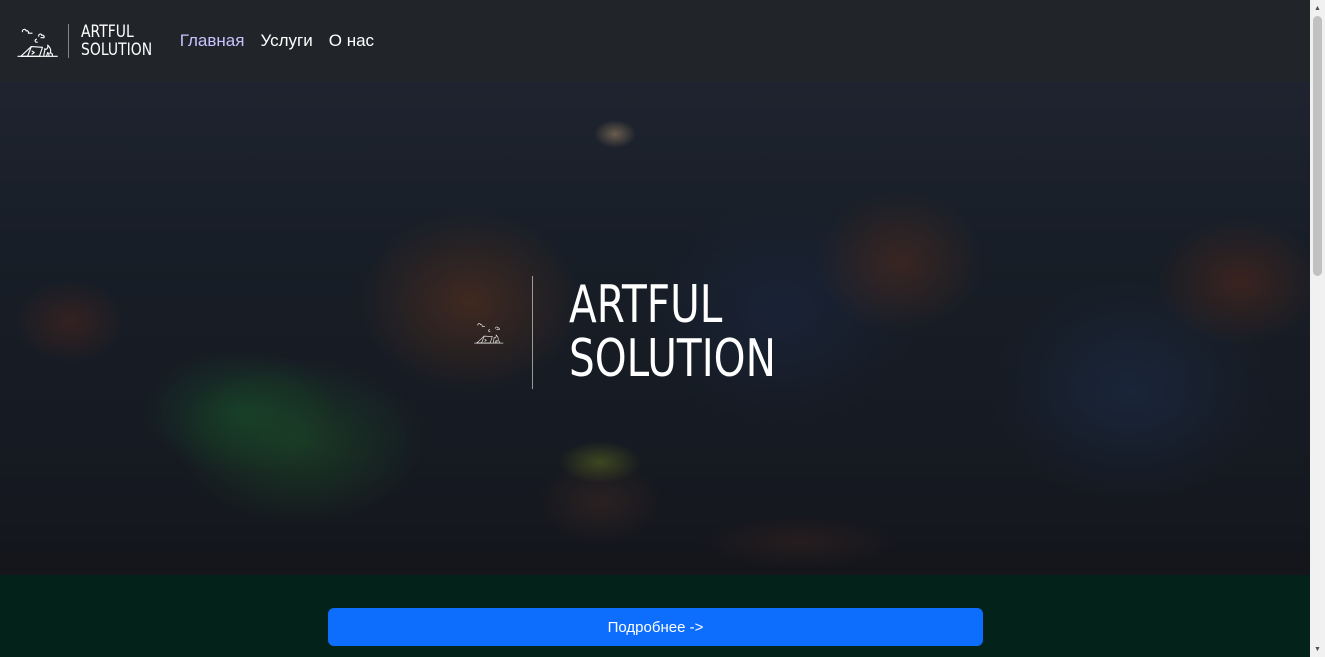  Describe the element at coordinates (286, 41) in the screenshot. I see `nav-item-services: Услуги` at that location.